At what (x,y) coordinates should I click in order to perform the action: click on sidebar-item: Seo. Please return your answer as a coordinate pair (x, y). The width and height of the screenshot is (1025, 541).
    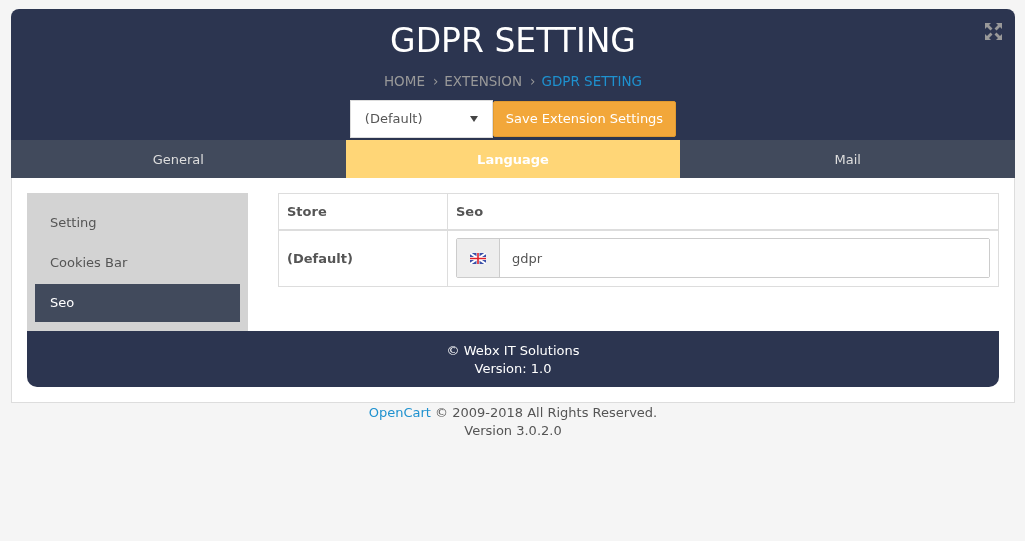
    Looking at the image, I should click on (137, 303).